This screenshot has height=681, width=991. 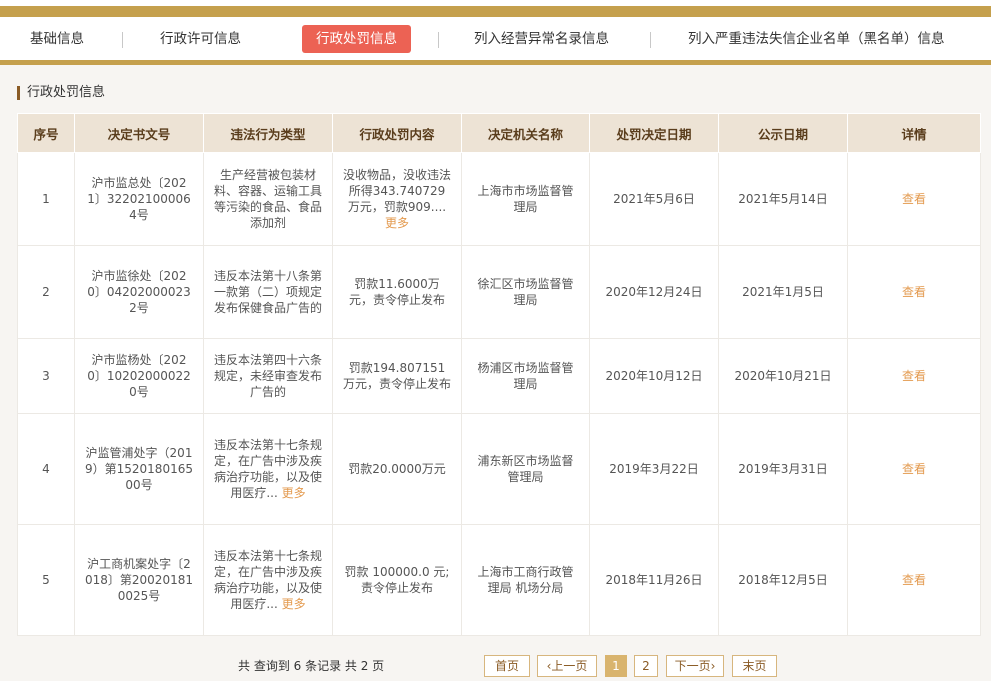 What do you see at coordinates (268, 133) in the screenshot?
I see `header-violation-type: 违法行为类型` at bounding box center [268, 133].